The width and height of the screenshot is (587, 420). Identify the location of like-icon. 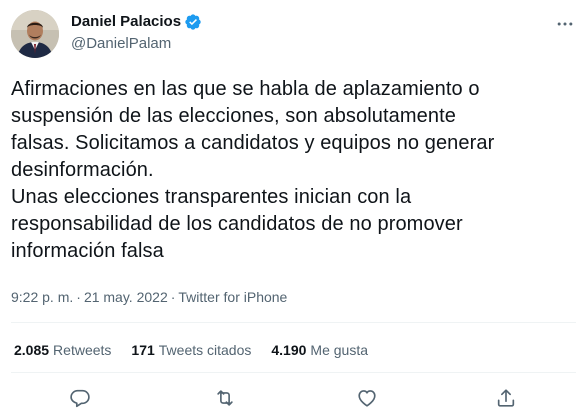
(367, 398).